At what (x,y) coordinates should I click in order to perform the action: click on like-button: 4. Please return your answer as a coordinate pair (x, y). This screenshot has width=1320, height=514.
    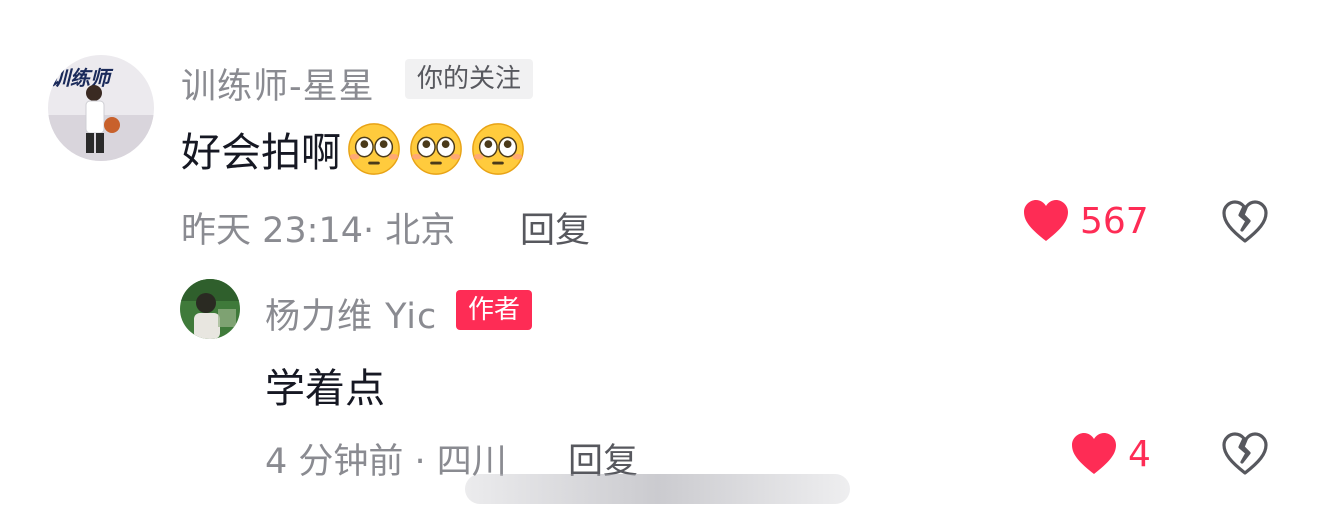
    Looking at the image, I should click on (1110, 454).